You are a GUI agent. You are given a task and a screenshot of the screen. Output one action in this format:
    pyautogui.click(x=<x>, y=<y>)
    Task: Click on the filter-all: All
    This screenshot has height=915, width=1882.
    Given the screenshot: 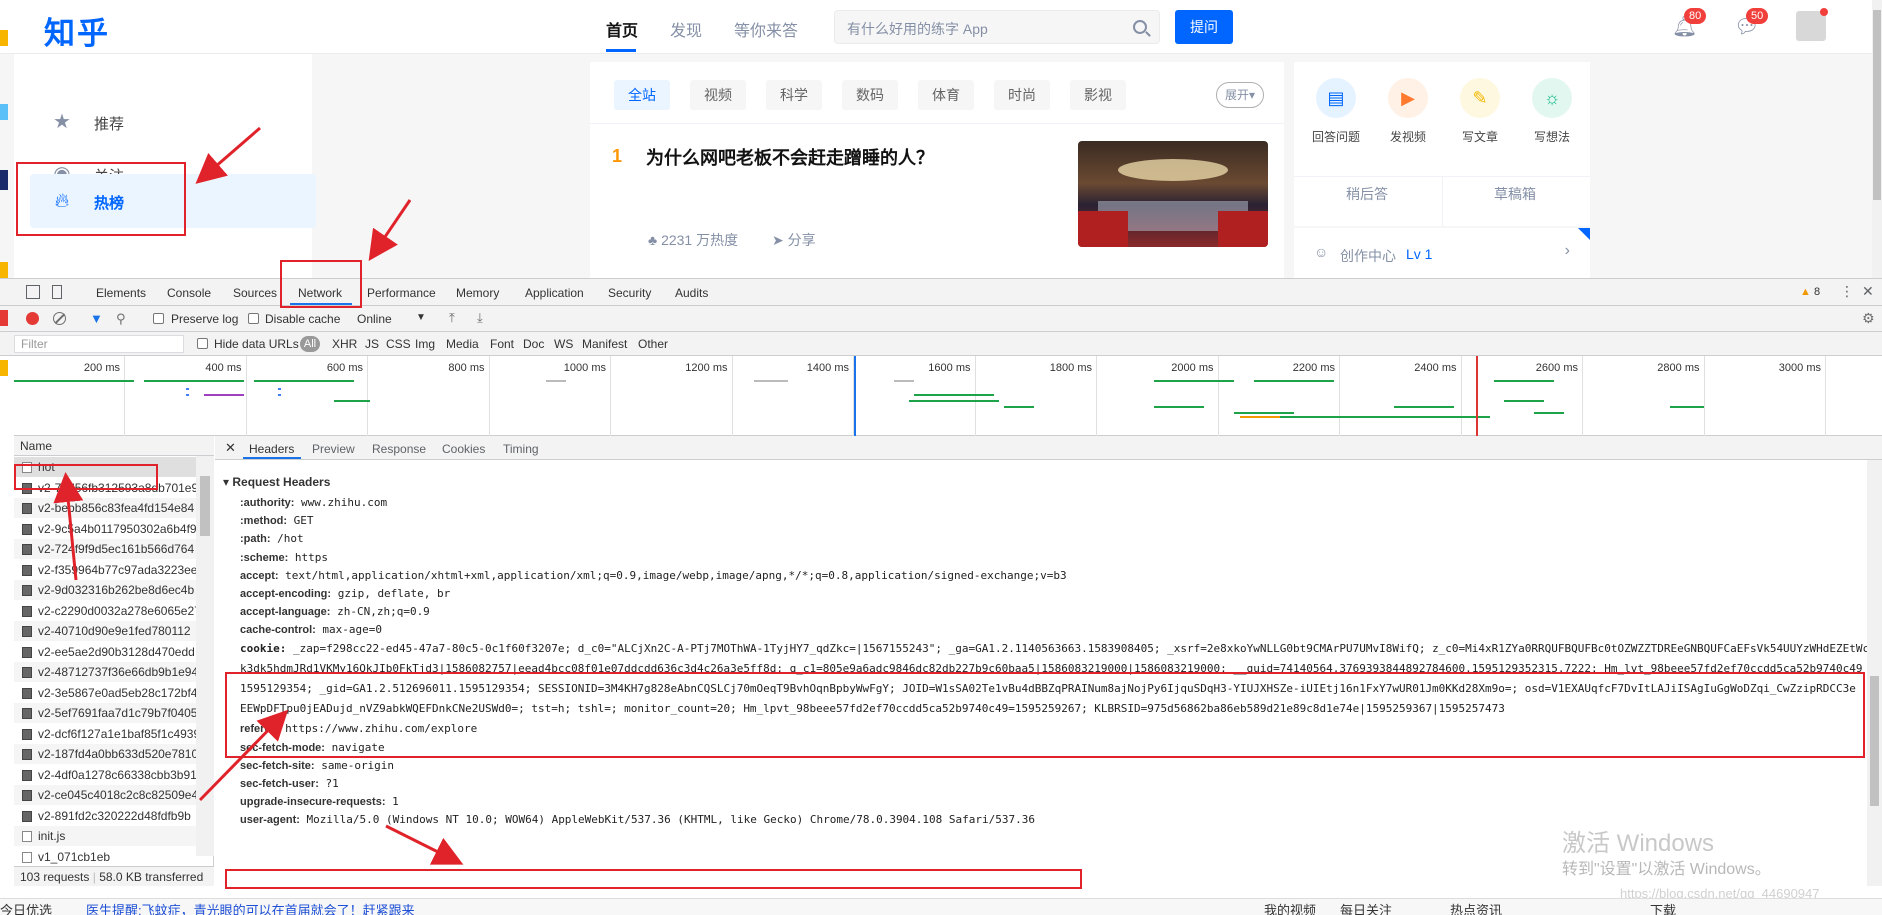 What is the action you would take?
    pyautogui.click(x=310, y=344)
    